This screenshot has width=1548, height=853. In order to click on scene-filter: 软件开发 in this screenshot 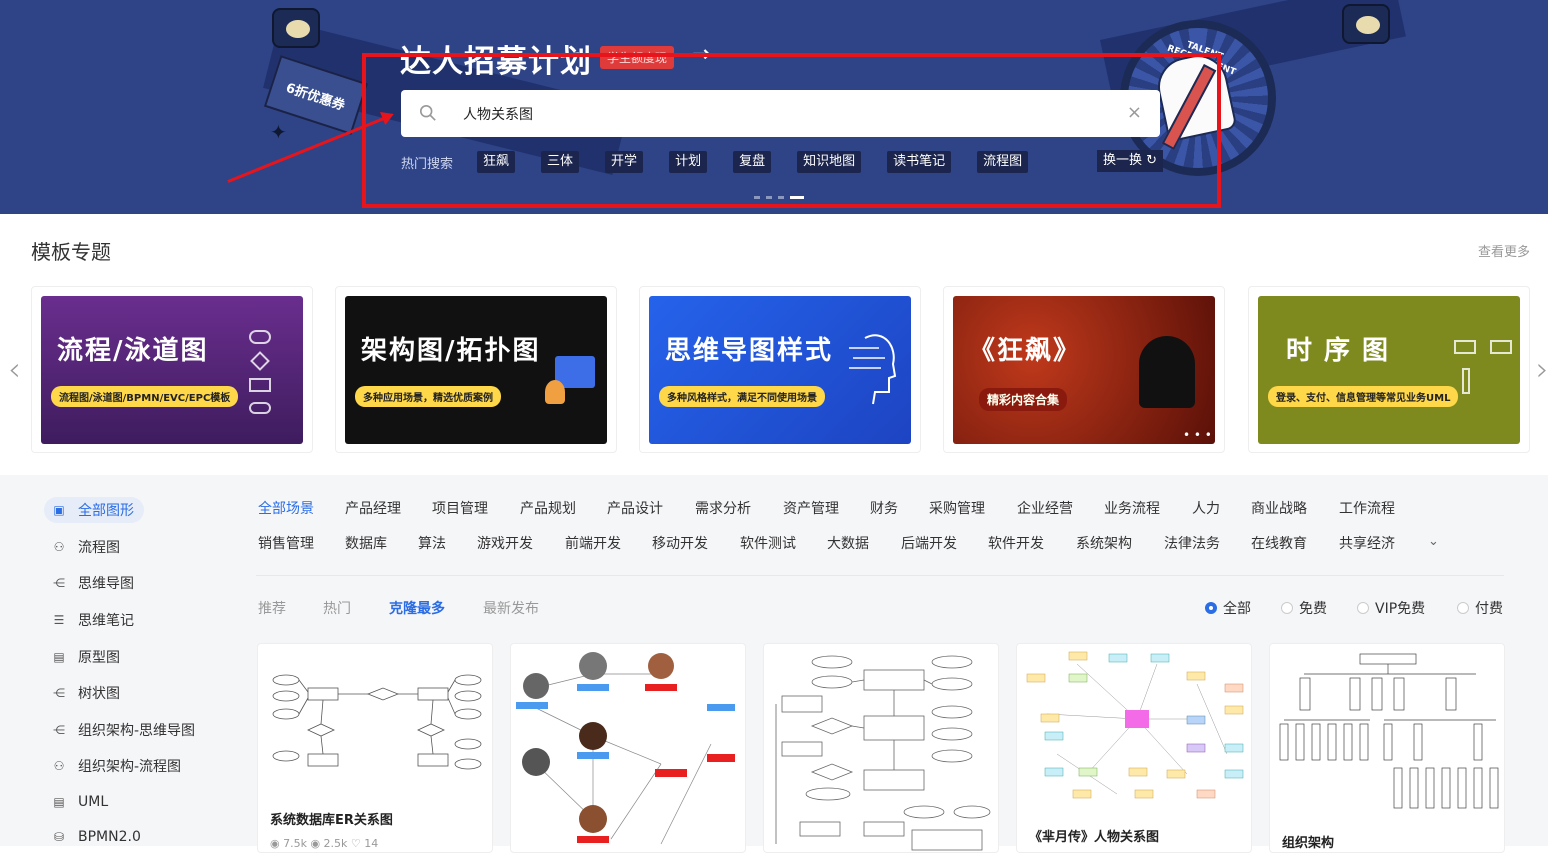, I will do `click(1016, 543)`.